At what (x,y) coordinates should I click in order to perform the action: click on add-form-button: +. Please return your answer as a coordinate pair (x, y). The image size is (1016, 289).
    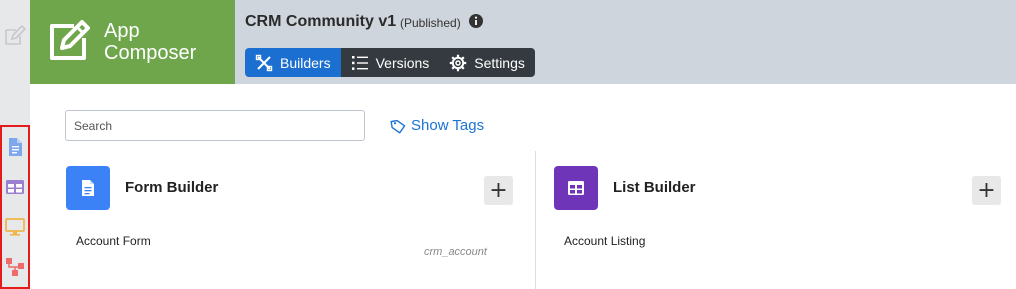
    Looking at the image, I should click on (498, 190).